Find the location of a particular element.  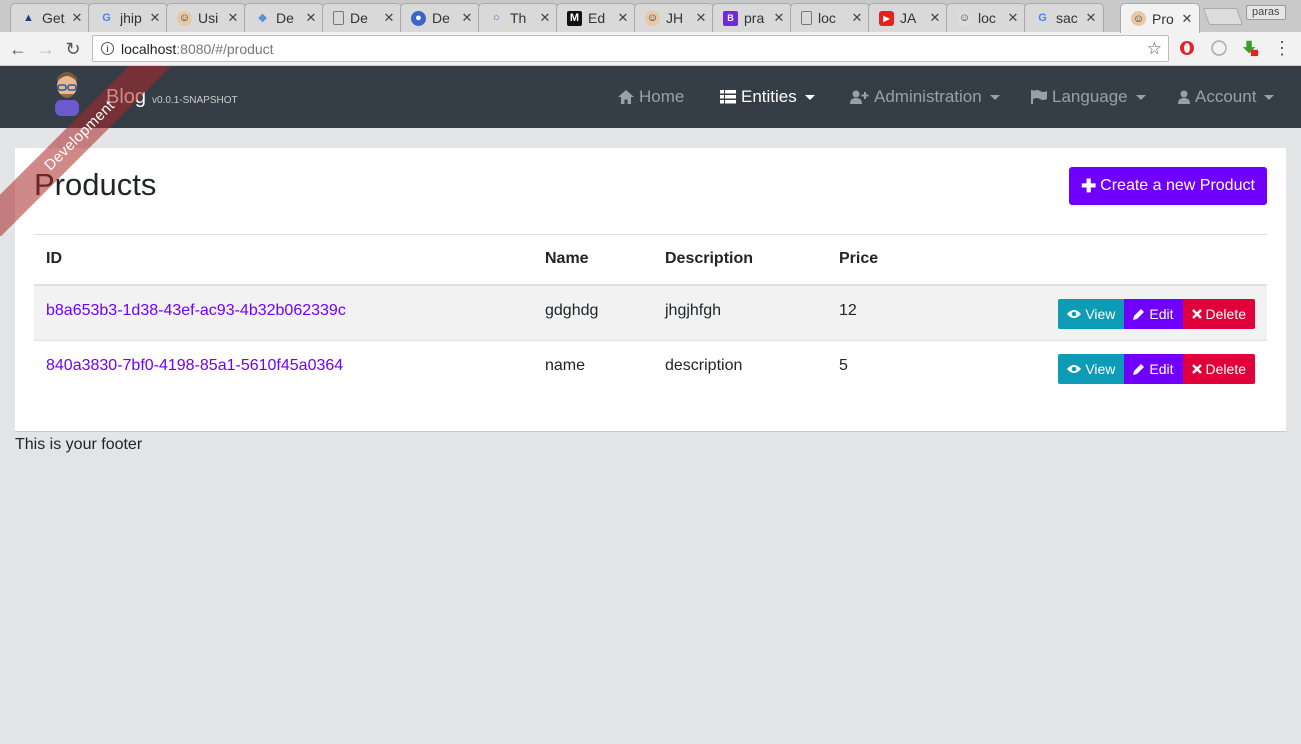

browser-tab: ☺ JH ✕ is located at coordinates (674, 17).